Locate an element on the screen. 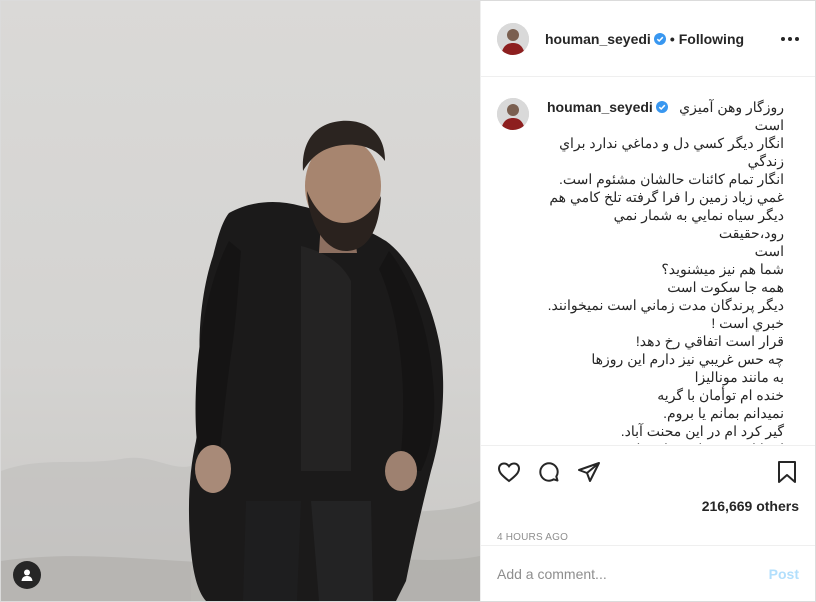  caption-head: houman_seyedi روزگار وهن آميزي is located at coordinates (665, 107).